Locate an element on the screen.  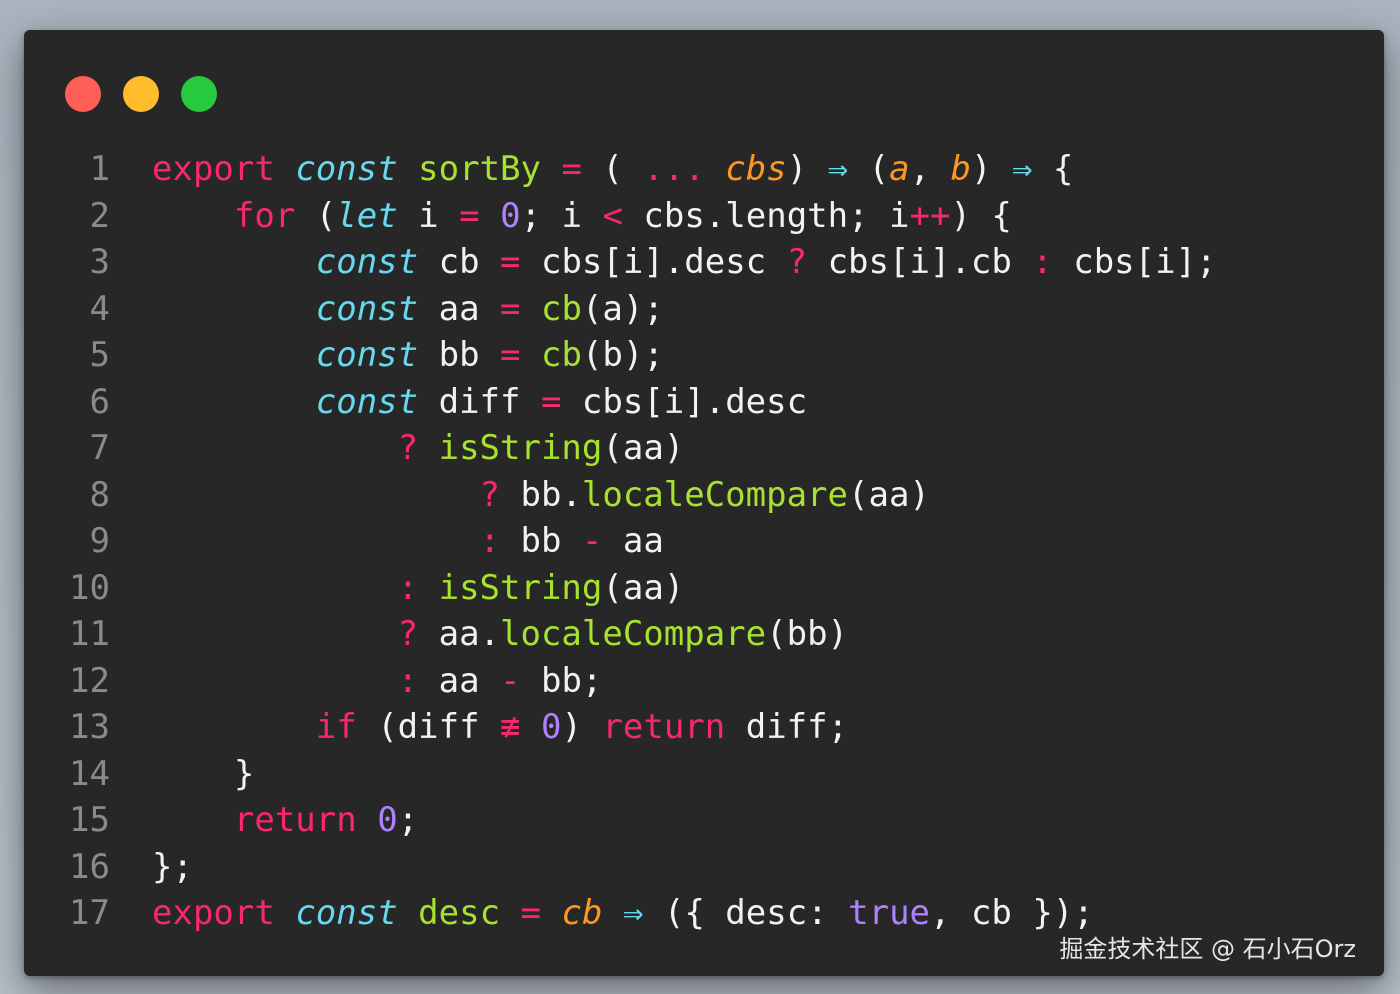
code-token: cbs.length; i is located at coordinates (766, 215).